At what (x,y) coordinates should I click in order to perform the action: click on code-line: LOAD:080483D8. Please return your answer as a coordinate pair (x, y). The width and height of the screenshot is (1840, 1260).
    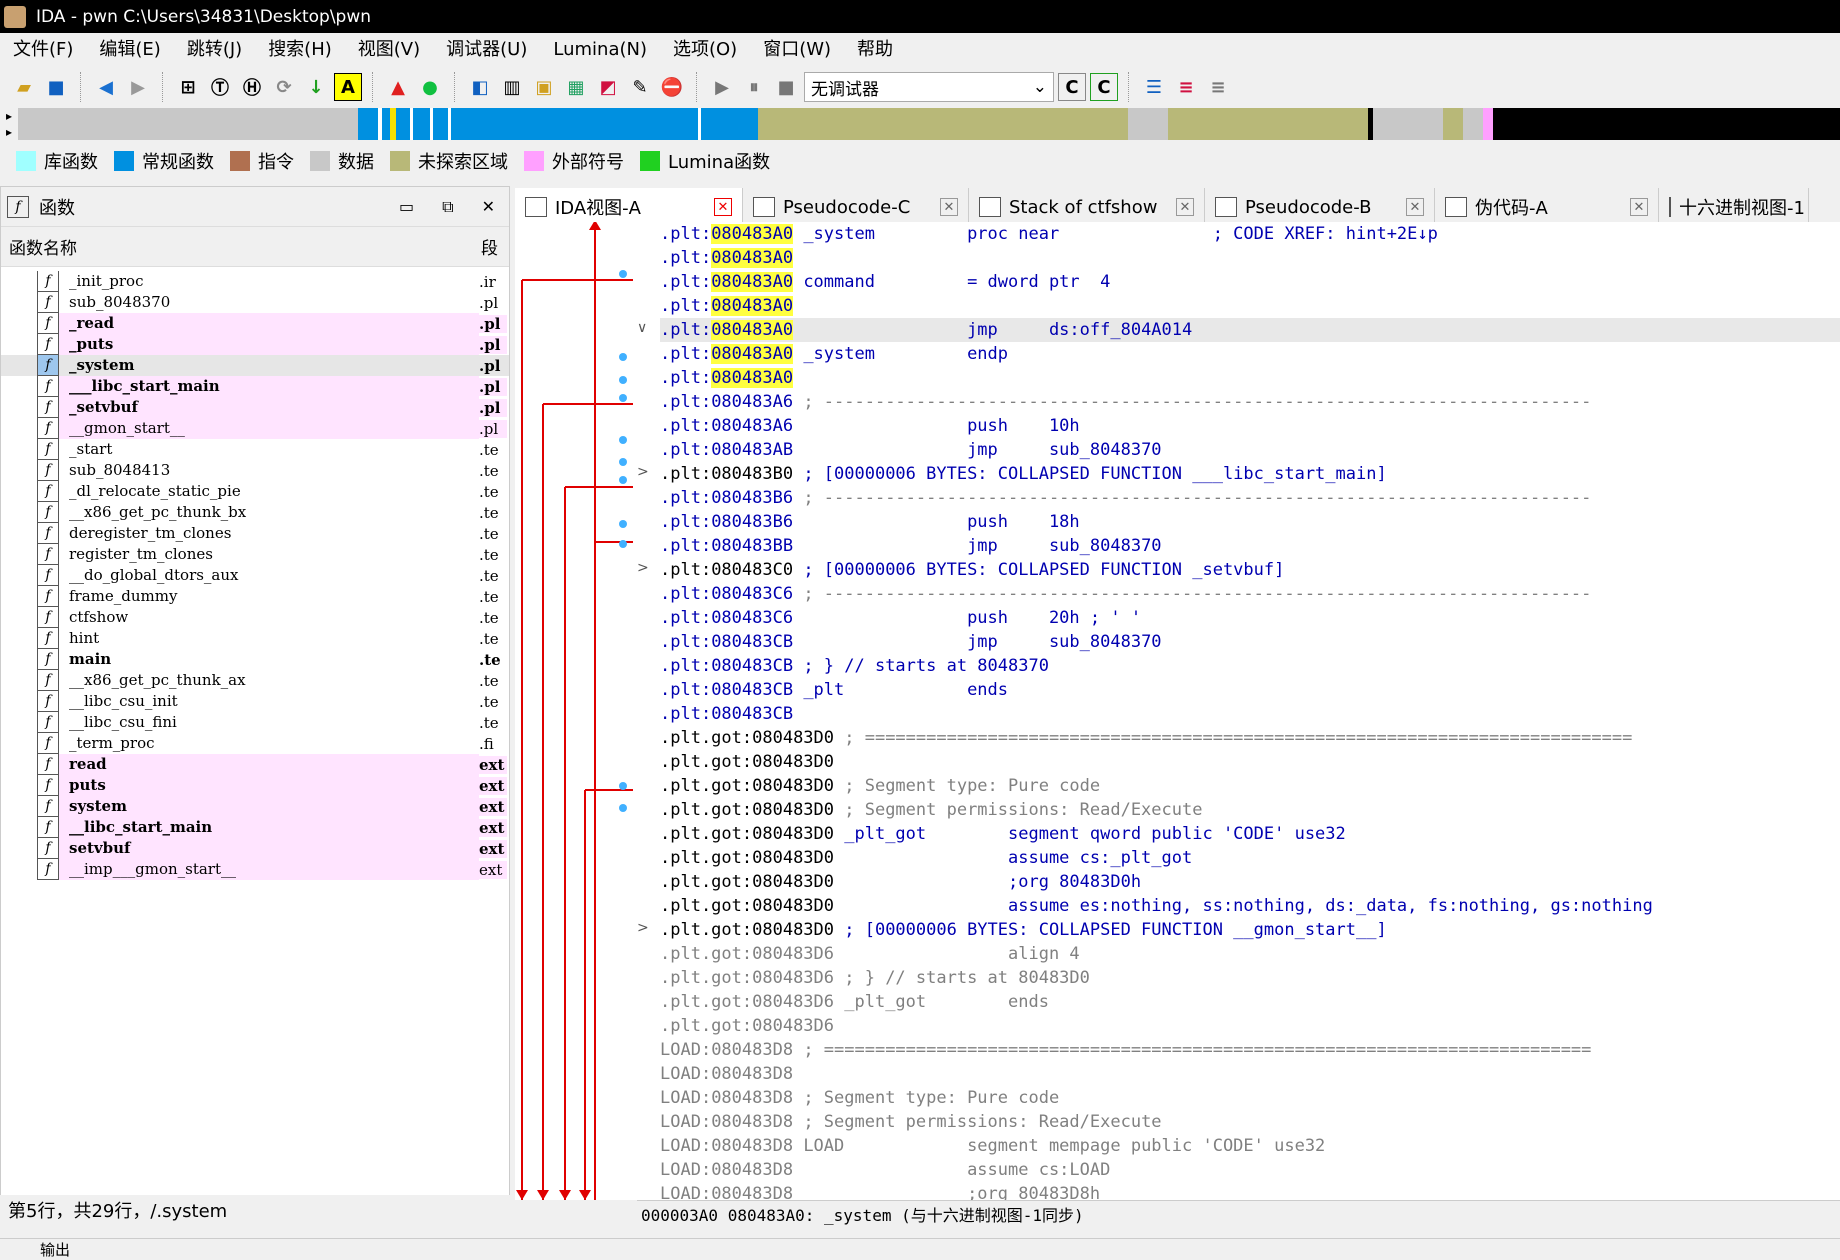
    Looking at the image, I should click on (1250, 1074).